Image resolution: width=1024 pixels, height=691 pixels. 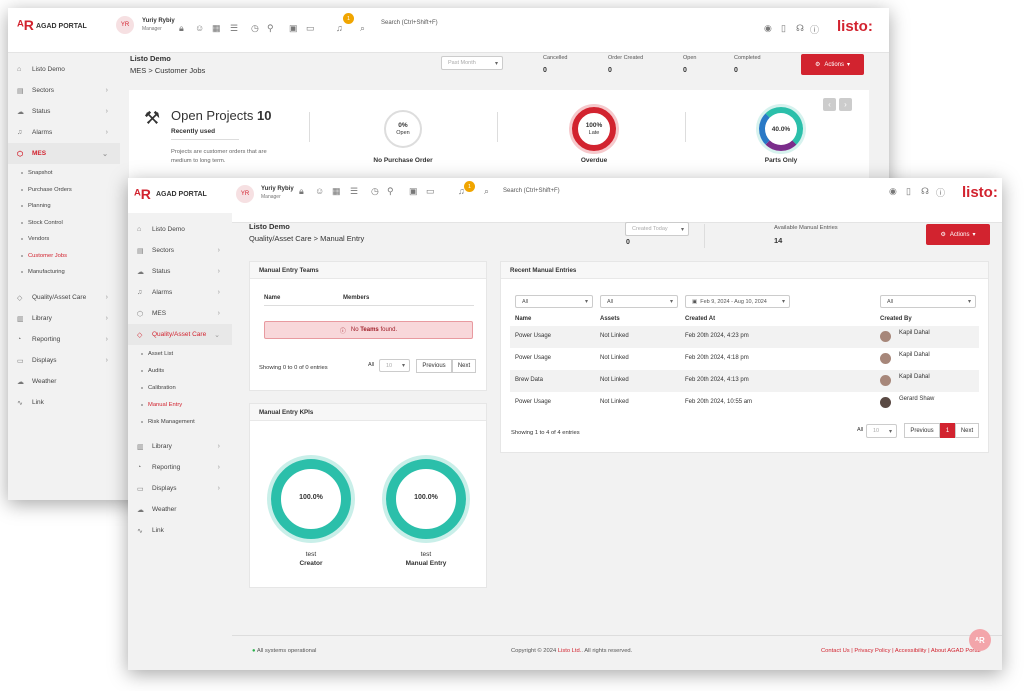 I want to click on column-header-members: Members, so click(x=356, y=298).